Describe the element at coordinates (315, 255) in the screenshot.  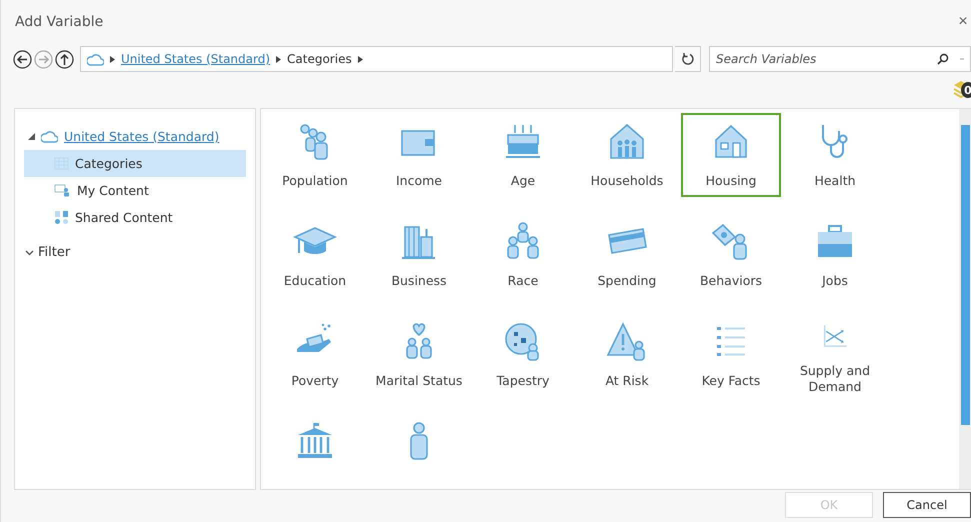
I see `category-tile: Education` at that location.